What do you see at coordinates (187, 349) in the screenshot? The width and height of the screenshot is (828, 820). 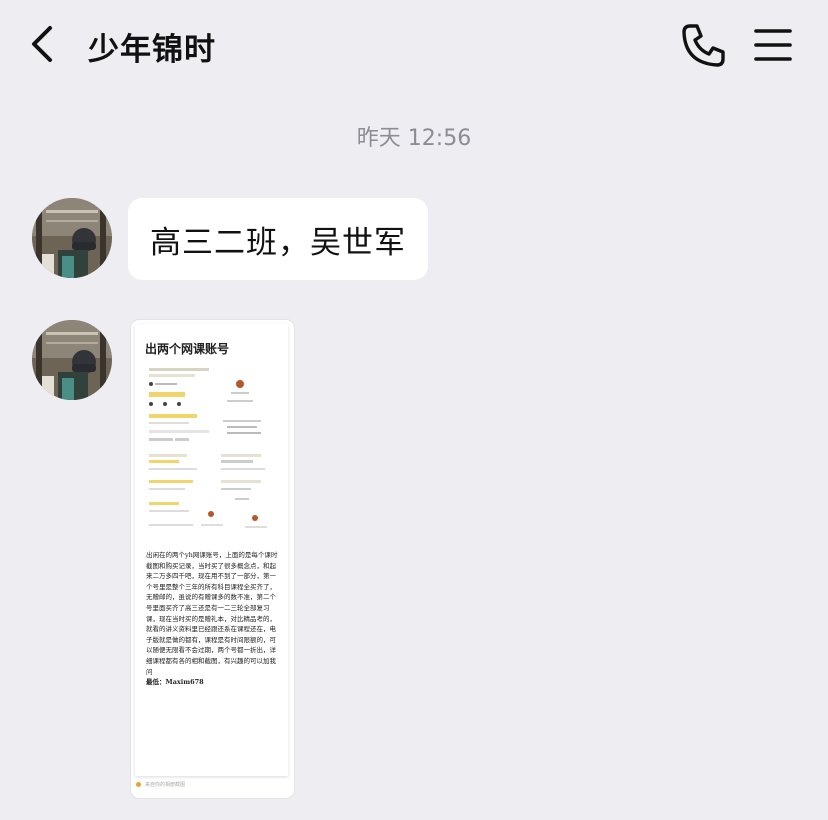 I see `document-title: 出两个网课账号` at bounding box center [187, 349].